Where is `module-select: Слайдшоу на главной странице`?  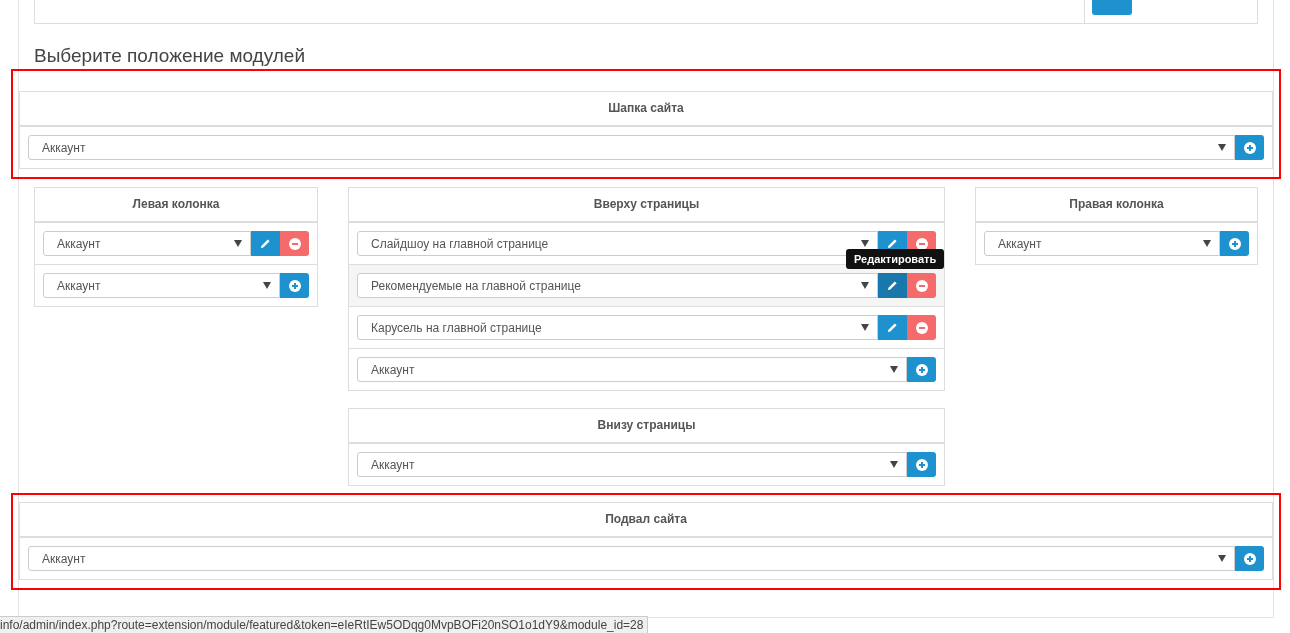
module-select: Слайдшоу на главной странице is located at coordinates (617, 243).